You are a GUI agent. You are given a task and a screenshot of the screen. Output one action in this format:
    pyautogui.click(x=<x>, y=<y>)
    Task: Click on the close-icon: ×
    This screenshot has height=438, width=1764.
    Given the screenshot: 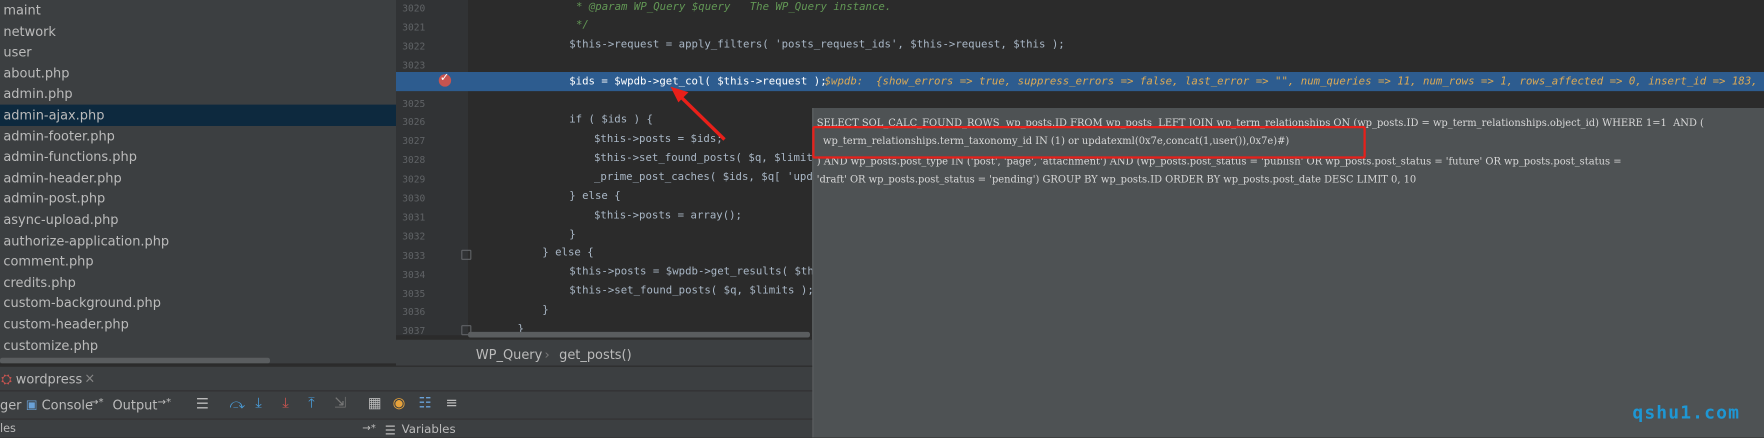 What is the action you would take?
    pyautogui.click(x=89, y=378)
    